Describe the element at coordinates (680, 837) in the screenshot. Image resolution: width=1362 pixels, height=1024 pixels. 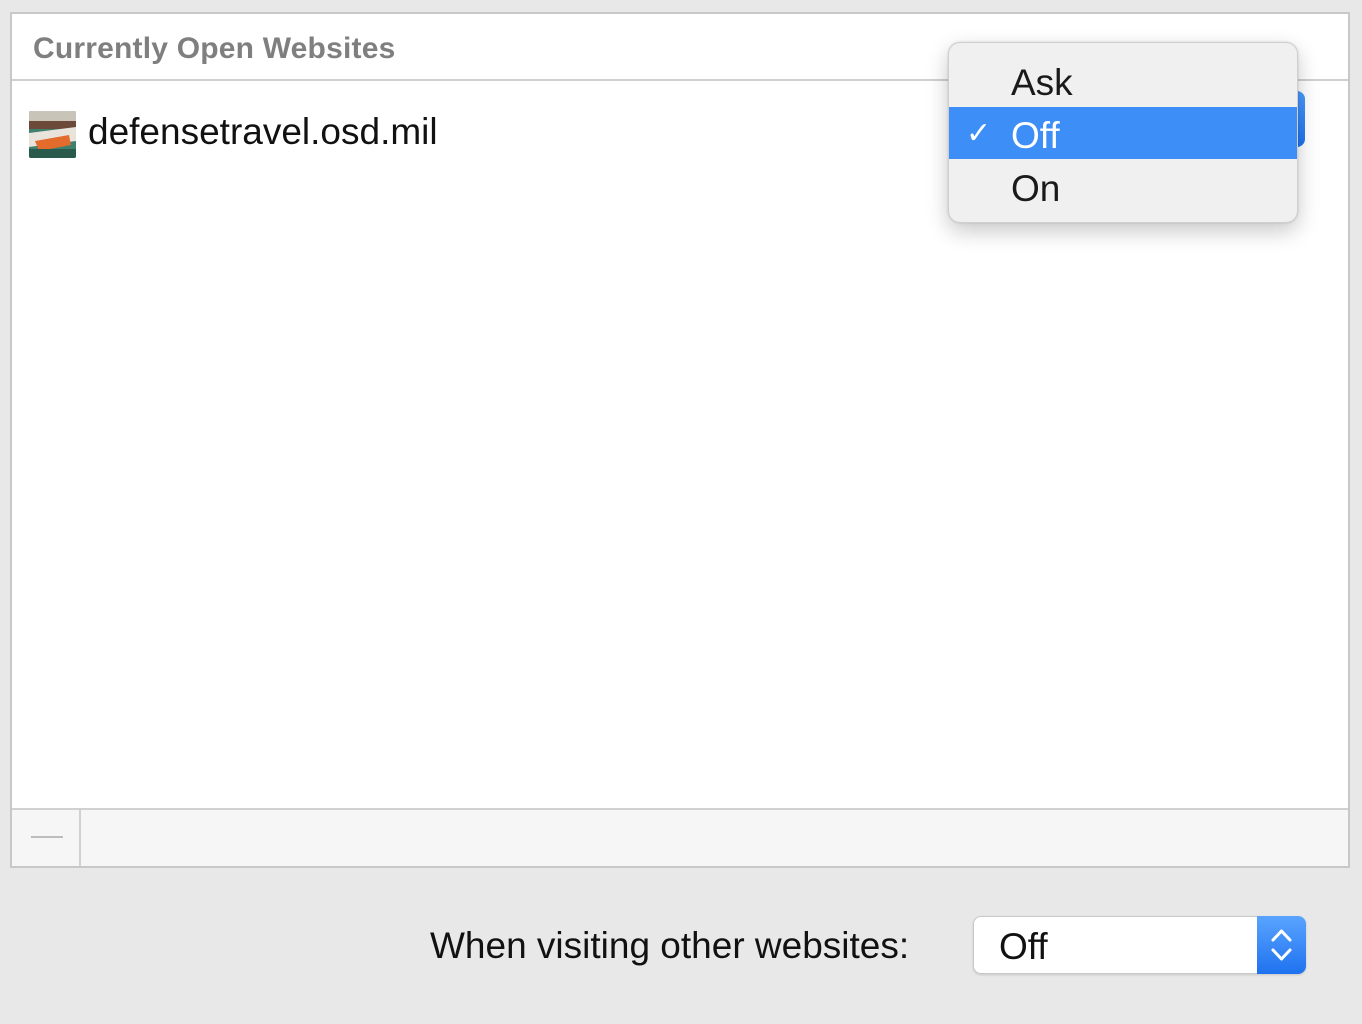
I see `panel-footer` at that location.